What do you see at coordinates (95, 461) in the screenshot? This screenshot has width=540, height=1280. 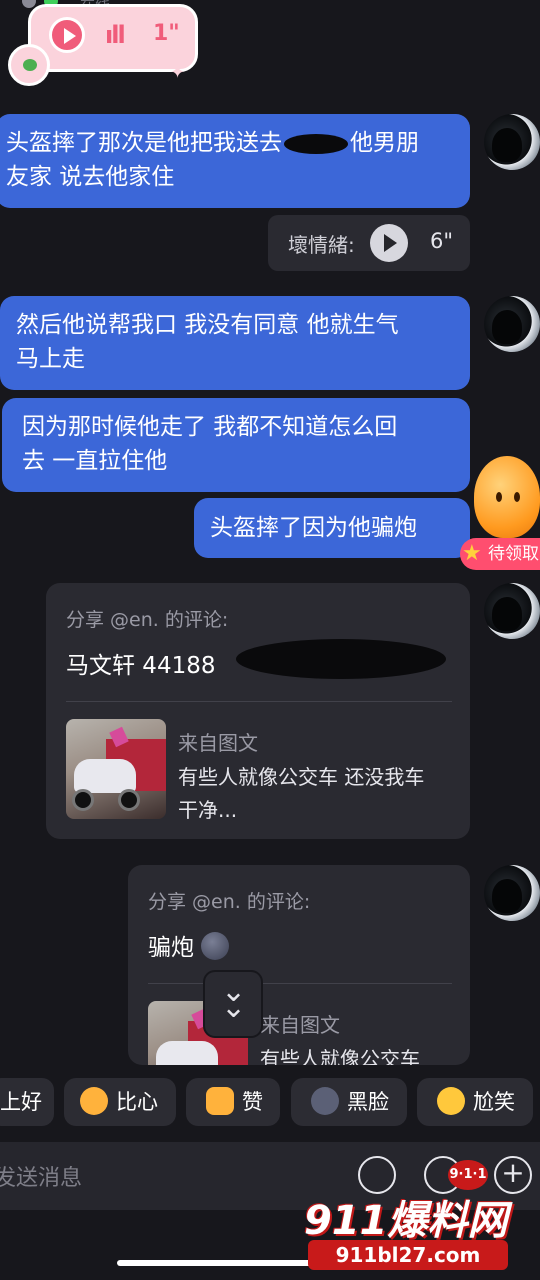 I see `message-text: 去 一直拉住他` at bounding box center [95, 461].